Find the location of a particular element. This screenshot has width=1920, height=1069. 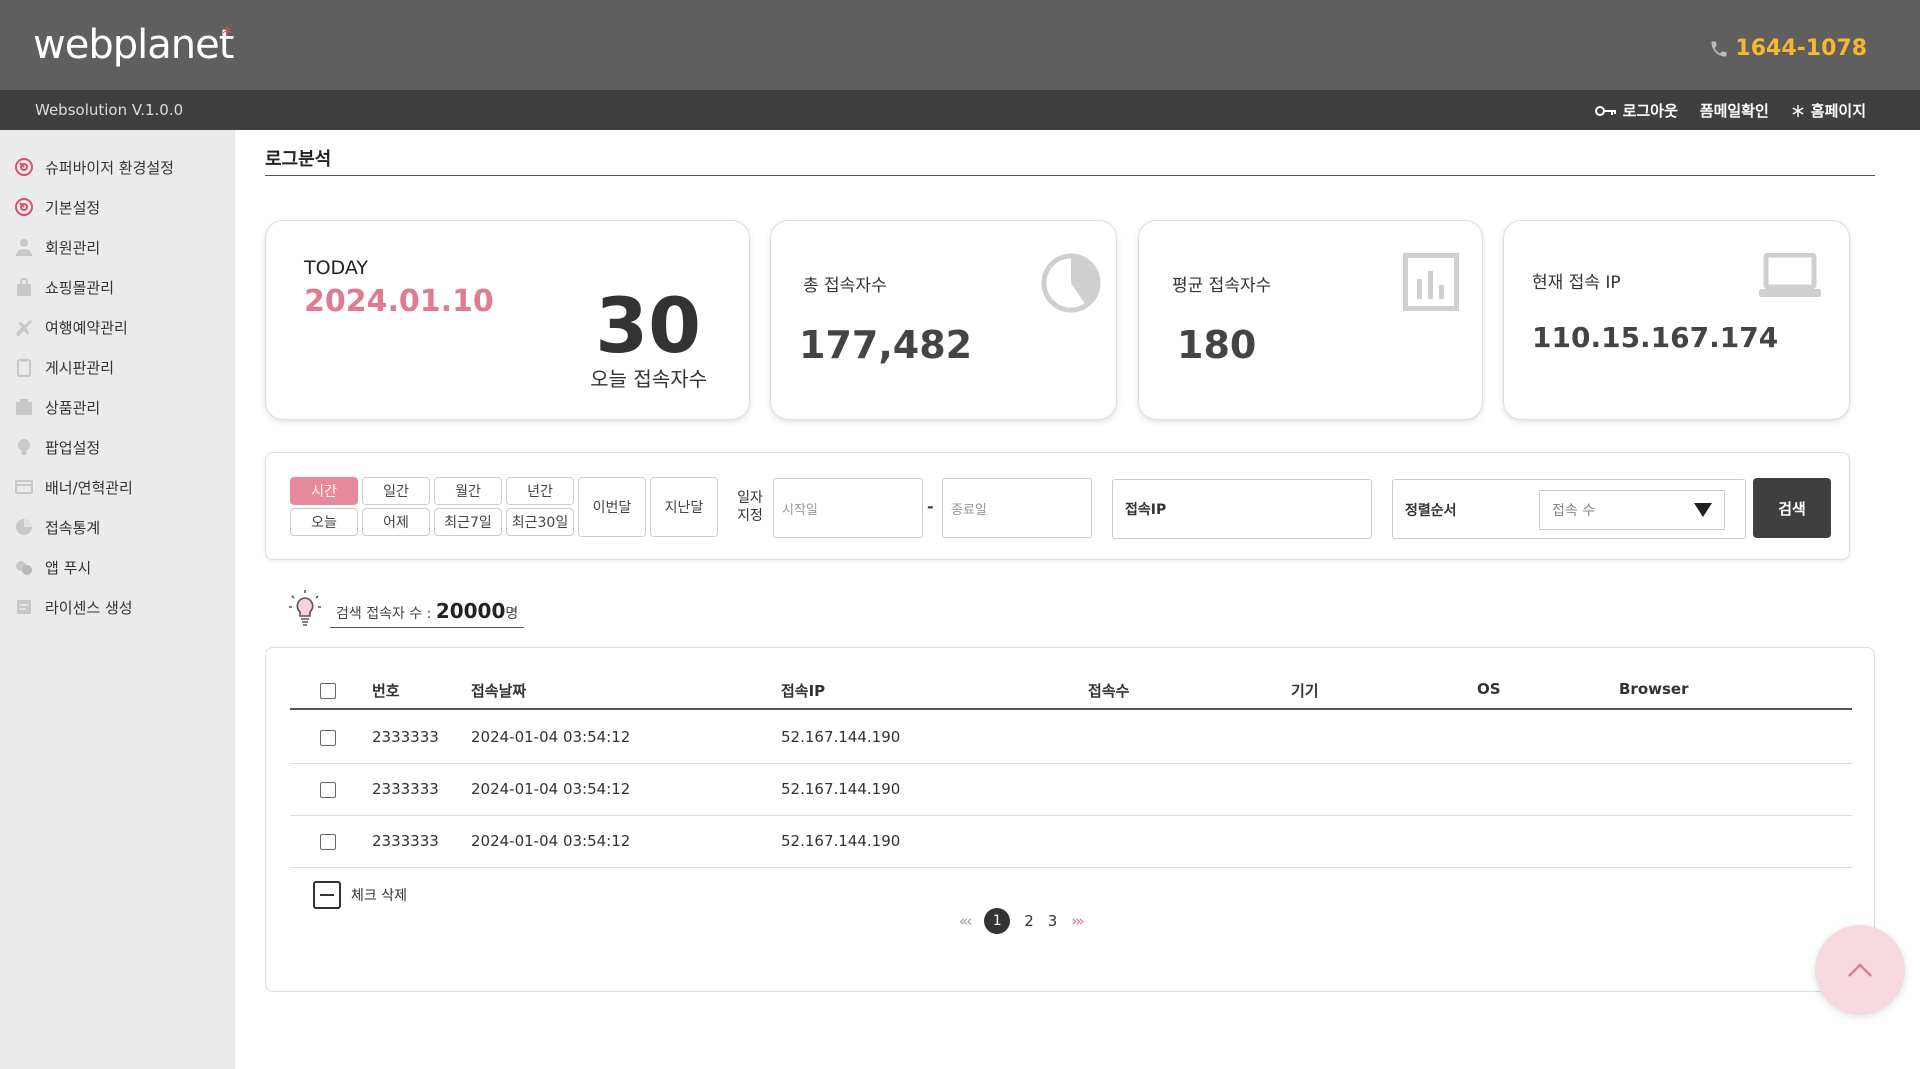

period-year-button: 년간 is located at coordinates (540, 491).